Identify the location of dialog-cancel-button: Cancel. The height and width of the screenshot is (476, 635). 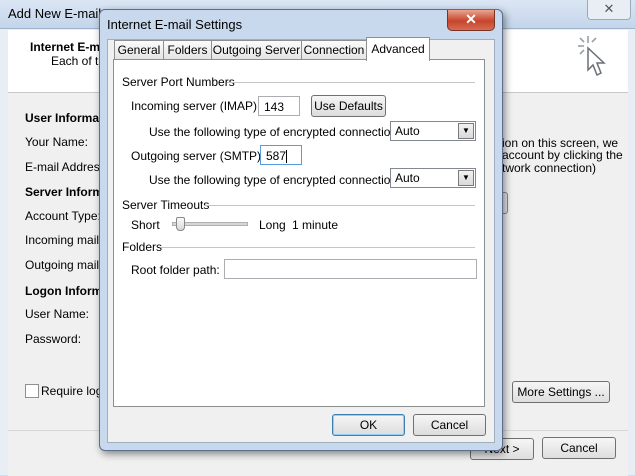
(449, 425).